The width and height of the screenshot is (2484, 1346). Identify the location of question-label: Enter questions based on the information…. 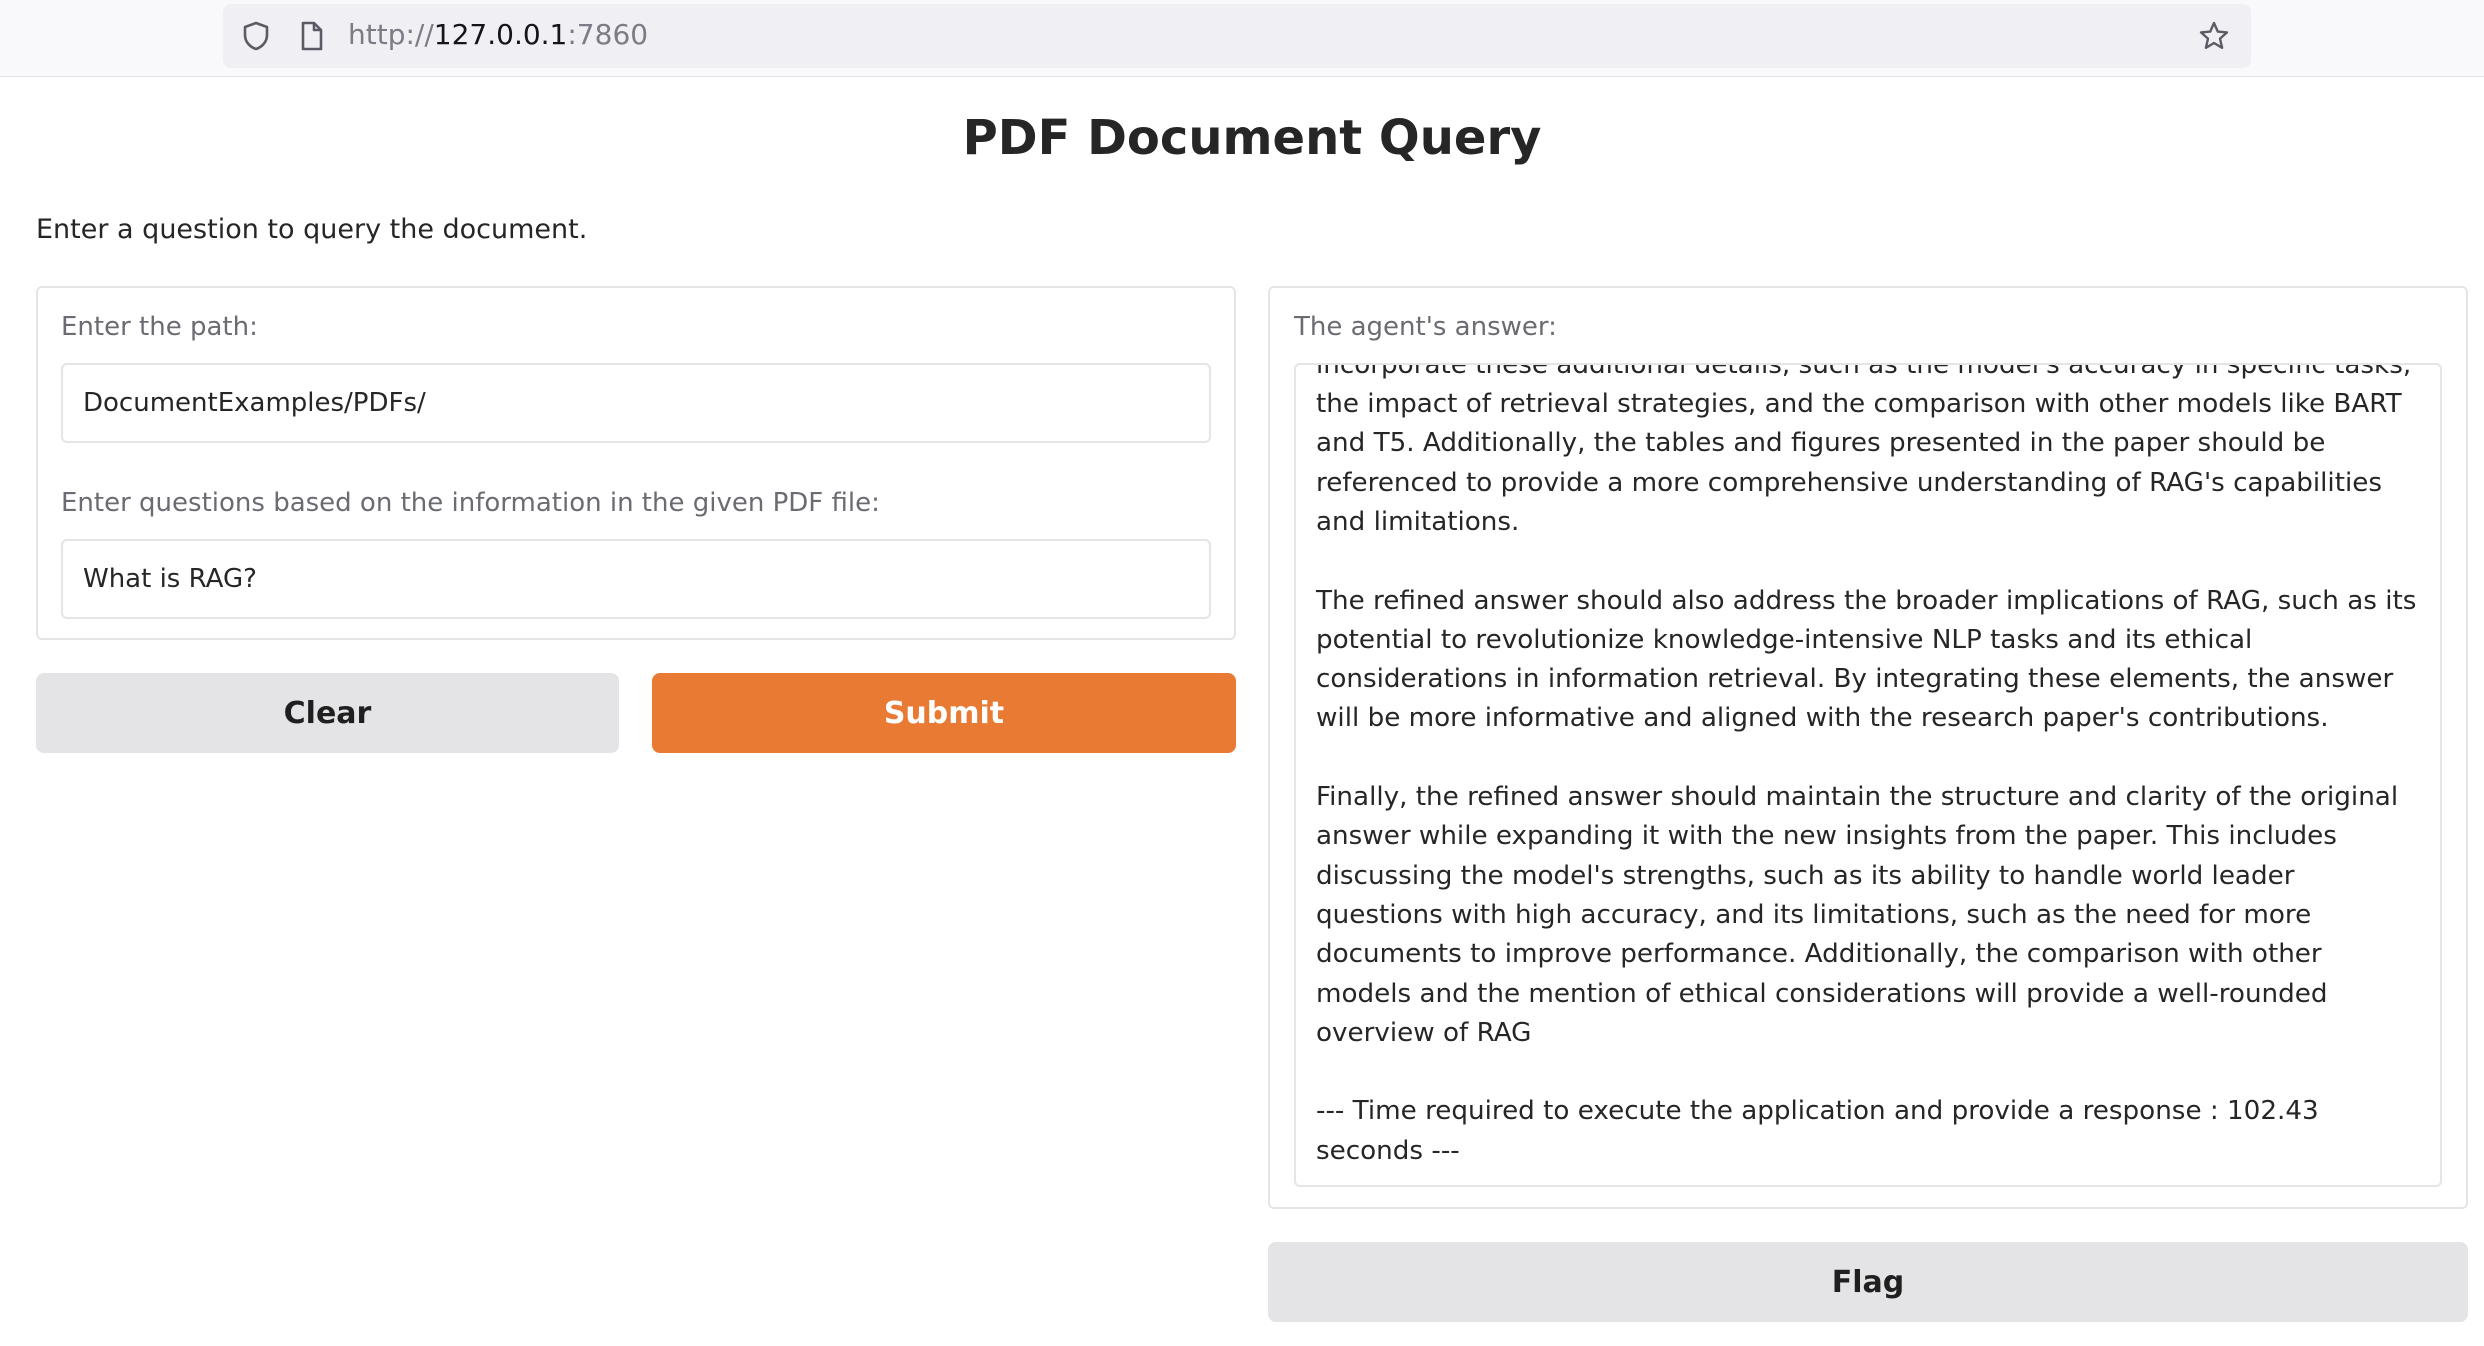
(470, 503).